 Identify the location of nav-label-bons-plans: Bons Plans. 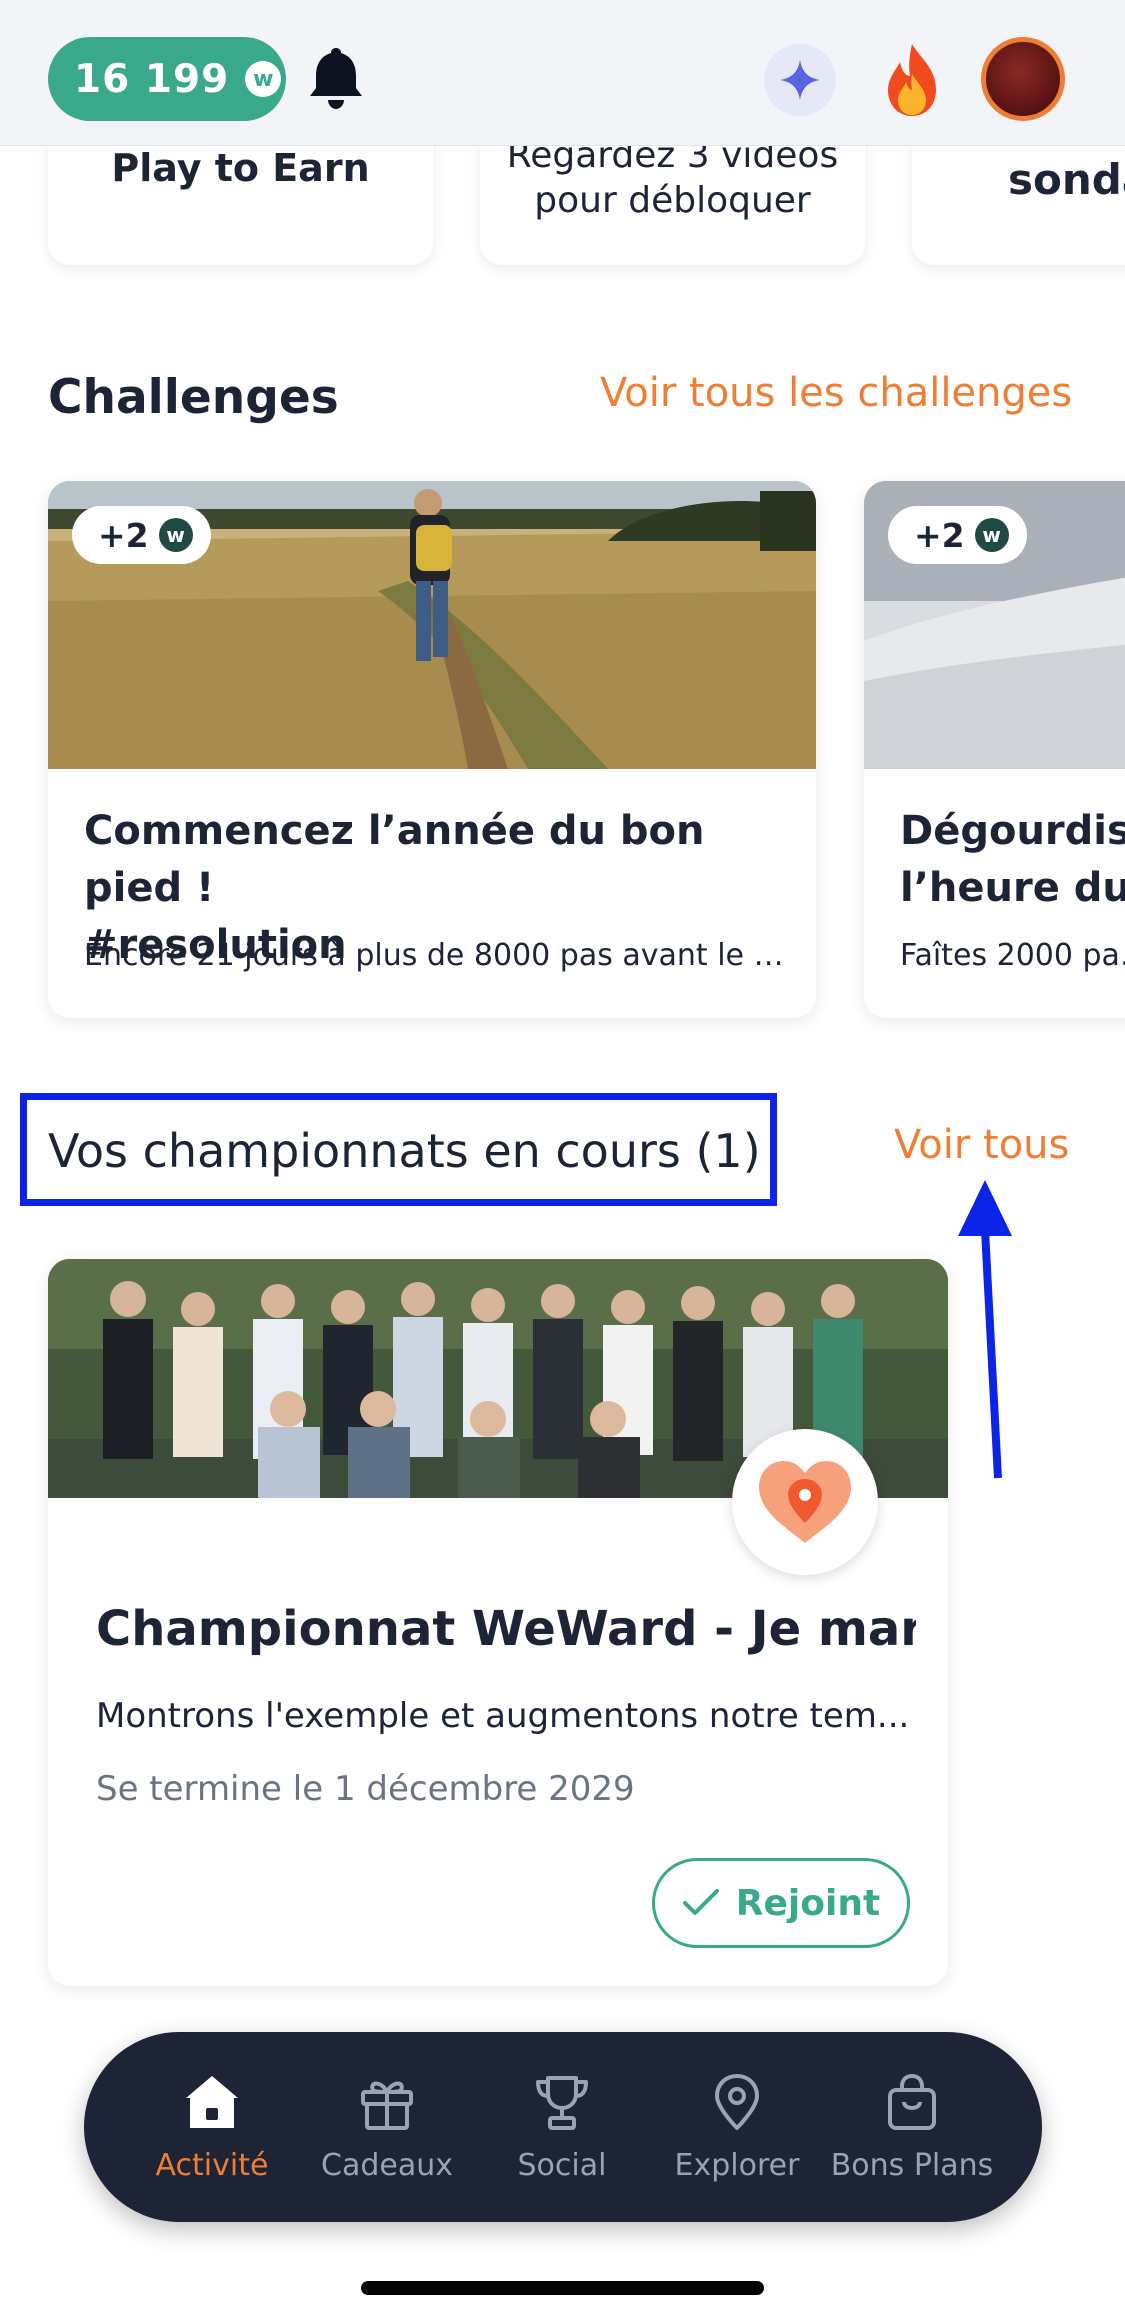
(912, 2165).